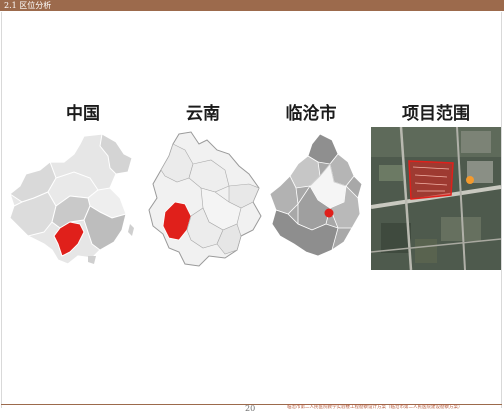 Image resolution: width=504 pixels, height=414 pixels. Describe the element at coordinates (375, 407) in the screenshot. I see `footer-caption: 临沧市第二人民医院教学实验楼工程勘察设计方案（临沧市第二人民医院建设勘察方案）` at that location.